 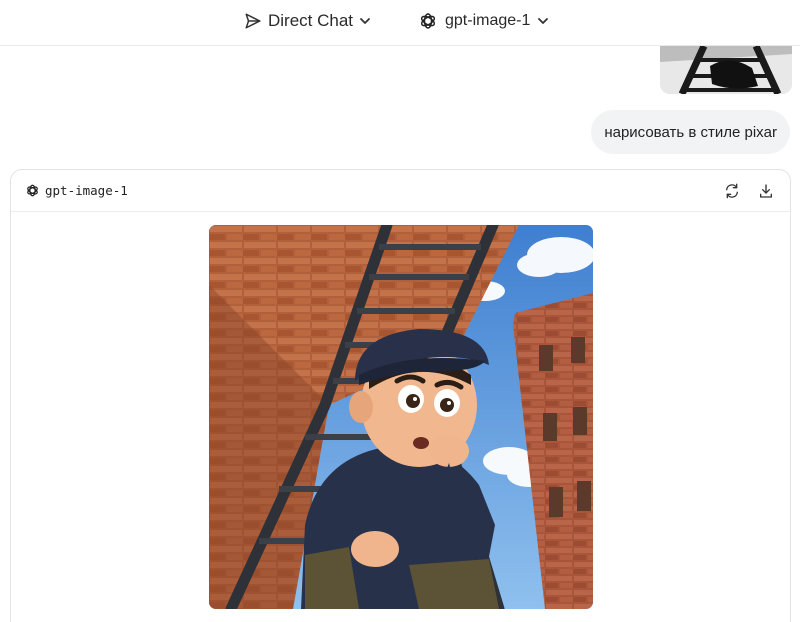 I want to click on download-icon, so click(x=766, y=191).